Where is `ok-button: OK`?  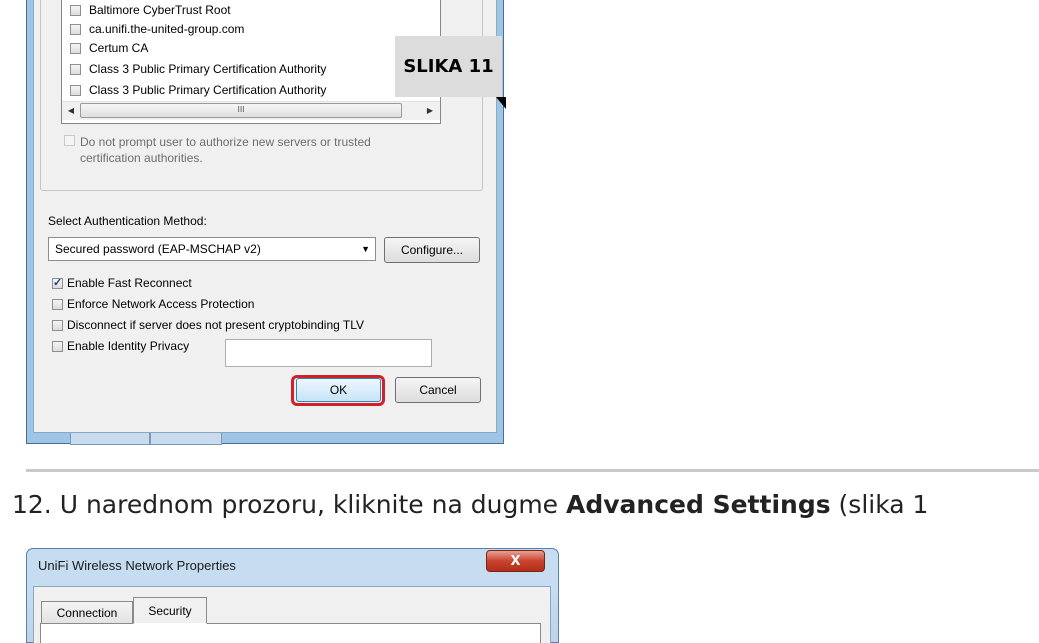 ok-button: OK is located at coordinates (338, 390).